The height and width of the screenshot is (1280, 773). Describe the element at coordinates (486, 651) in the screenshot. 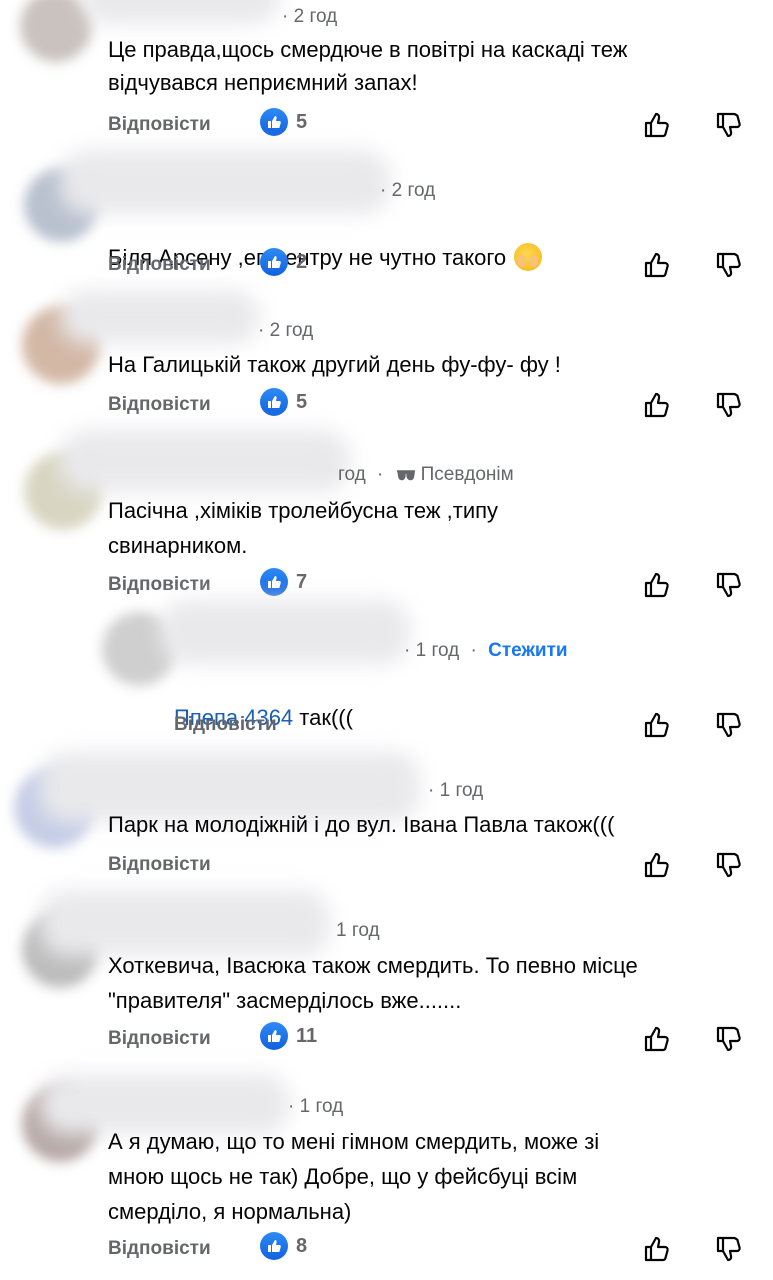

I see `comment-meta: · 1 год · Стежити` at that location.